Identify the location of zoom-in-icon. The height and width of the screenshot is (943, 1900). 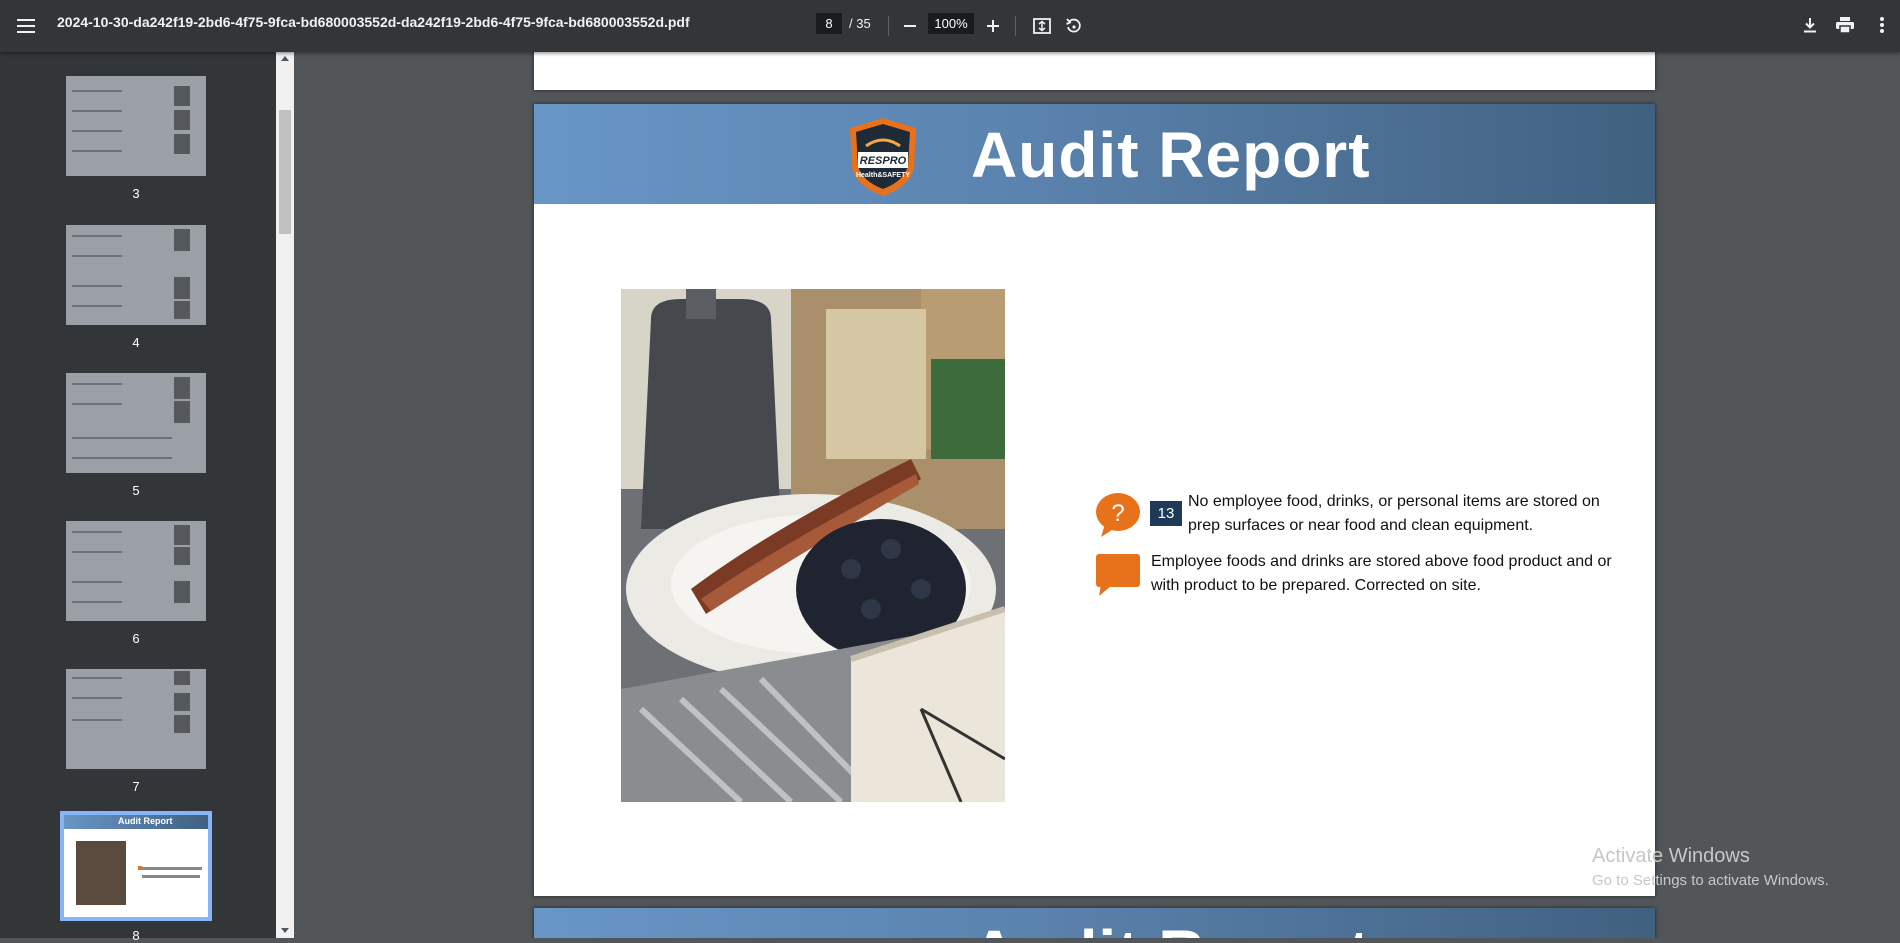
(993, 26).